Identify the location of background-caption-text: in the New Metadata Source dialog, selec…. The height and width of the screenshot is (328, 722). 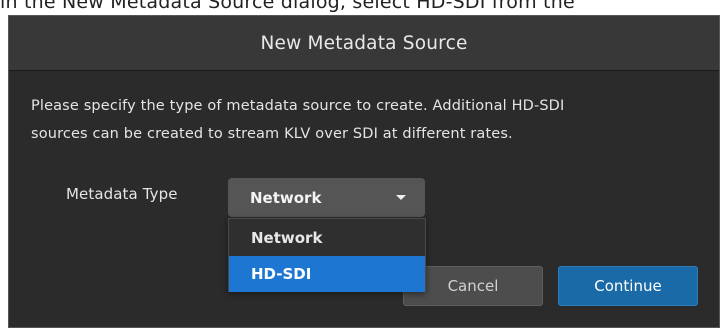
(287, 6).